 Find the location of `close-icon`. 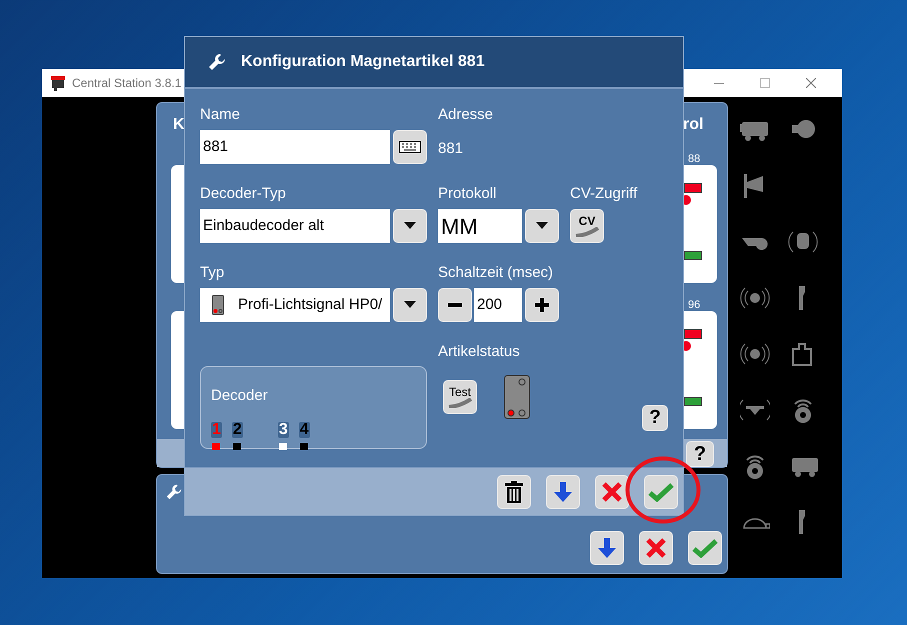

close-icon is located at coordinates (811, 83).